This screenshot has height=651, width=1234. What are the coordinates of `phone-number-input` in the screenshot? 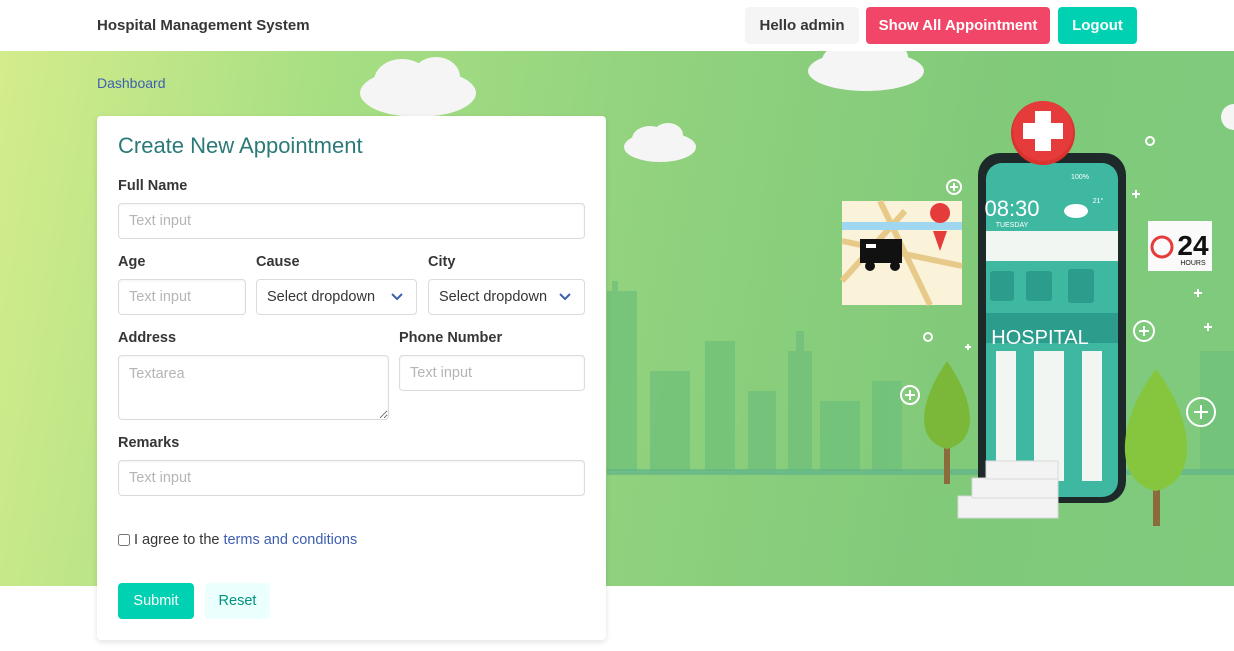 It's located at (492, 373).